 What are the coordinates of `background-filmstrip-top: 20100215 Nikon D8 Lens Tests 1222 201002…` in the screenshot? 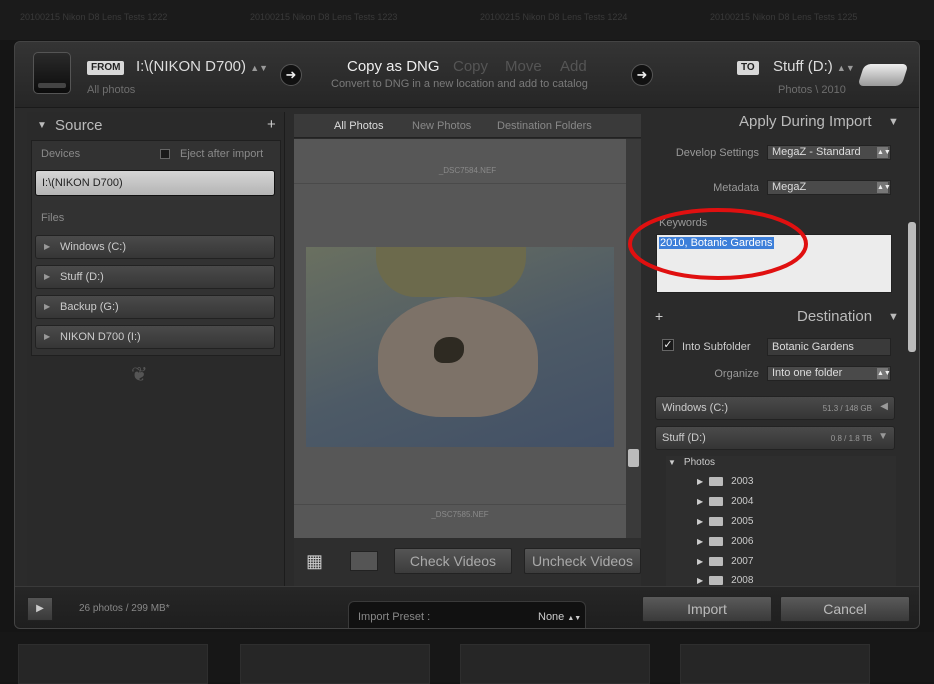 It's located at (467, 20).